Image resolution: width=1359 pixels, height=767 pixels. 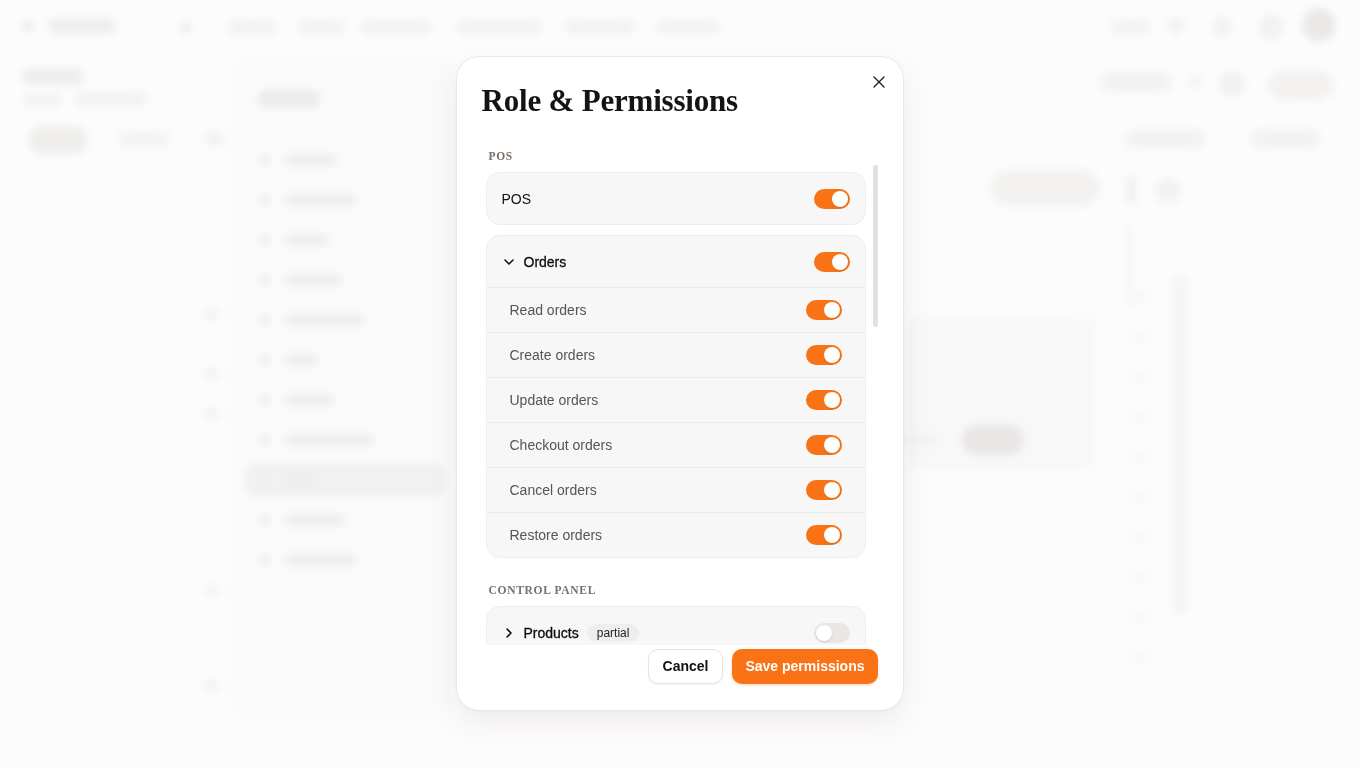 What do you see at coordinates (556, 535) in the screenshot?
I see `permission-name: Restore orders` at bounding box center [556, 535].